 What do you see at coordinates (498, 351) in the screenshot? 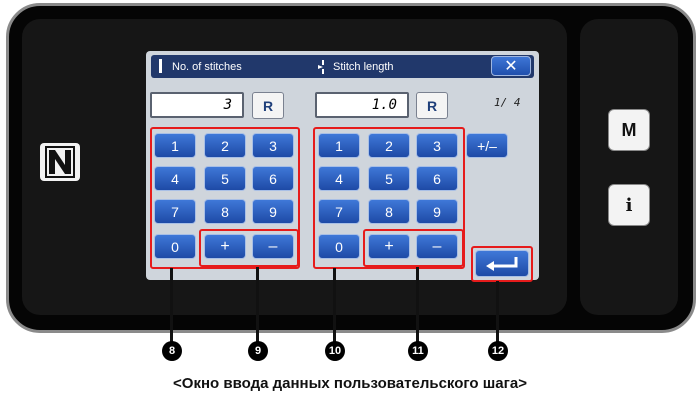
I see `marker-12: 12` at bounding box center [498, 351].